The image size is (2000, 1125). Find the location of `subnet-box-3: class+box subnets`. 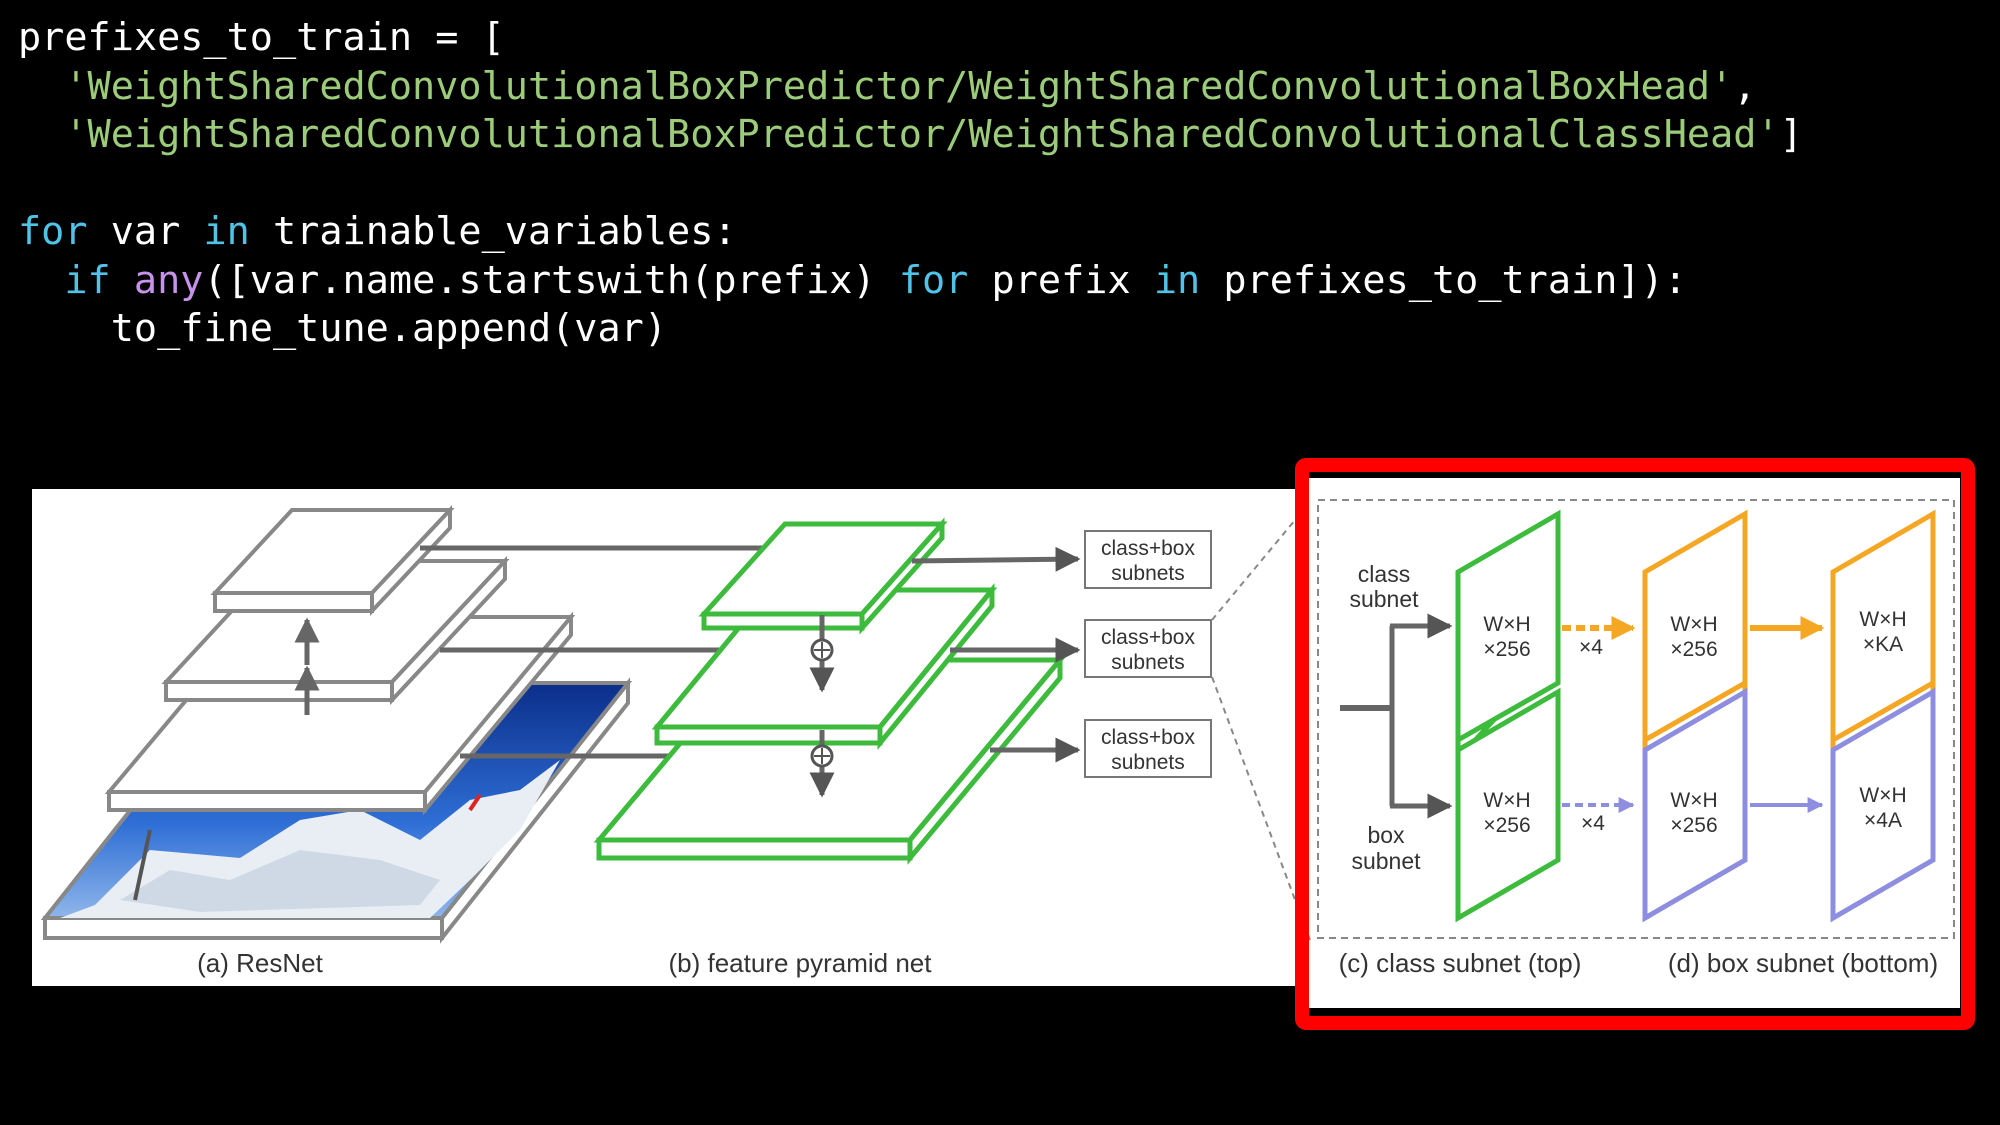

subnet-box-3: class+box subnets is located at coordinates (1148, 748).